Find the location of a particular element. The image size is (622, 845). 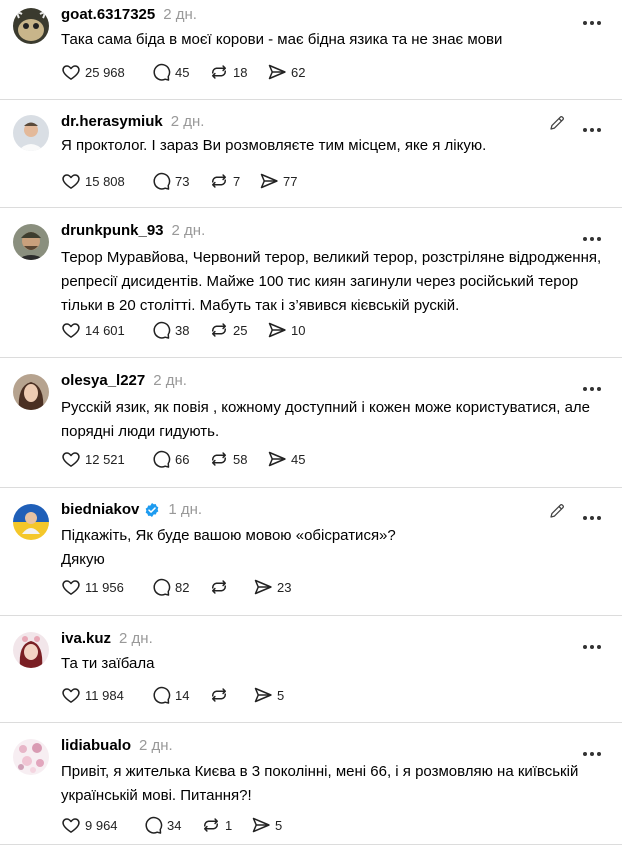

like-button: 25 968 is located at coordinates (106, 72).